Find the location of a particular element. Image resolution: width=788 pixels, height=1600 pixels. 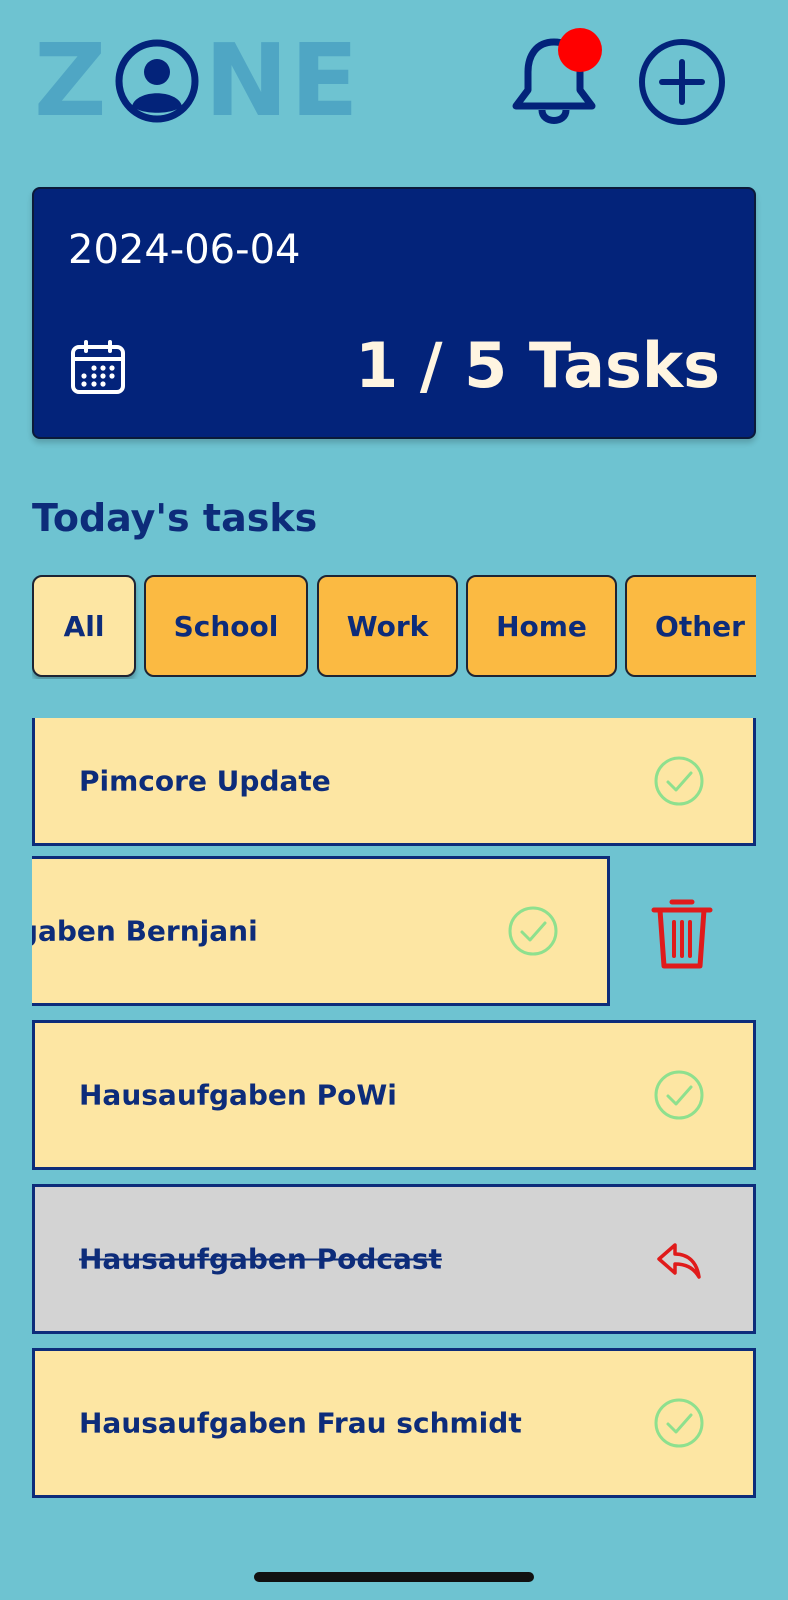

user-circle-icon is located at coordinates (157, 81).